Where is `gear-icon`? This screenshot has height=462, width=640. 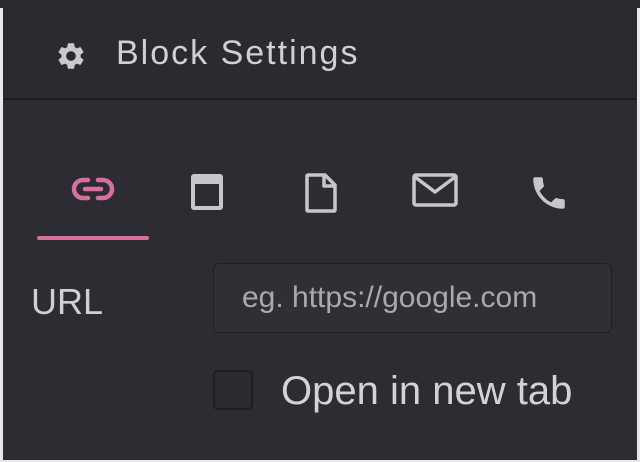 gear-icon is located at coordinates (71, 56).